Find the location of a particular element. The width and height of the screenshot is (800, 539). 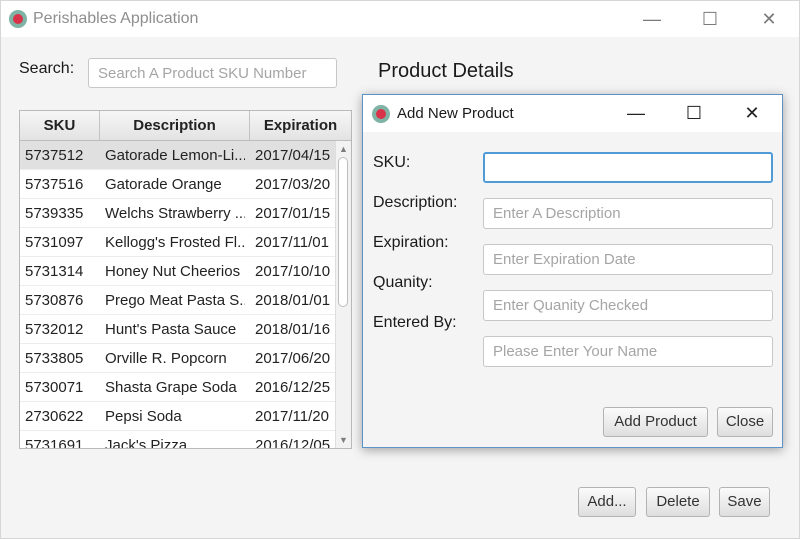

table-row: 5733805 Orville R. Popcorn 2017/06/20 is located at coordinates (177, 358).